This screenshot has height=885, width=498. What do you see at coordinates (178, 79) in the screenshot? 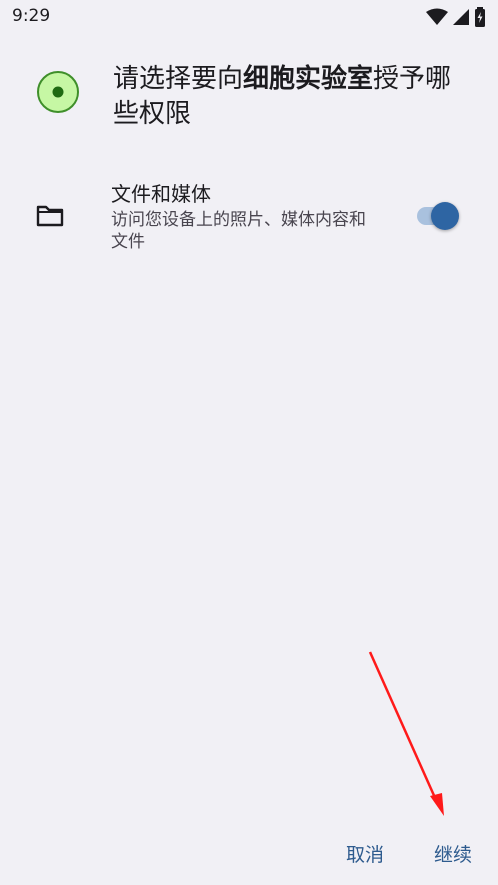
I see `title-prefix: 请选择要向` at bounding box center [178, 79].